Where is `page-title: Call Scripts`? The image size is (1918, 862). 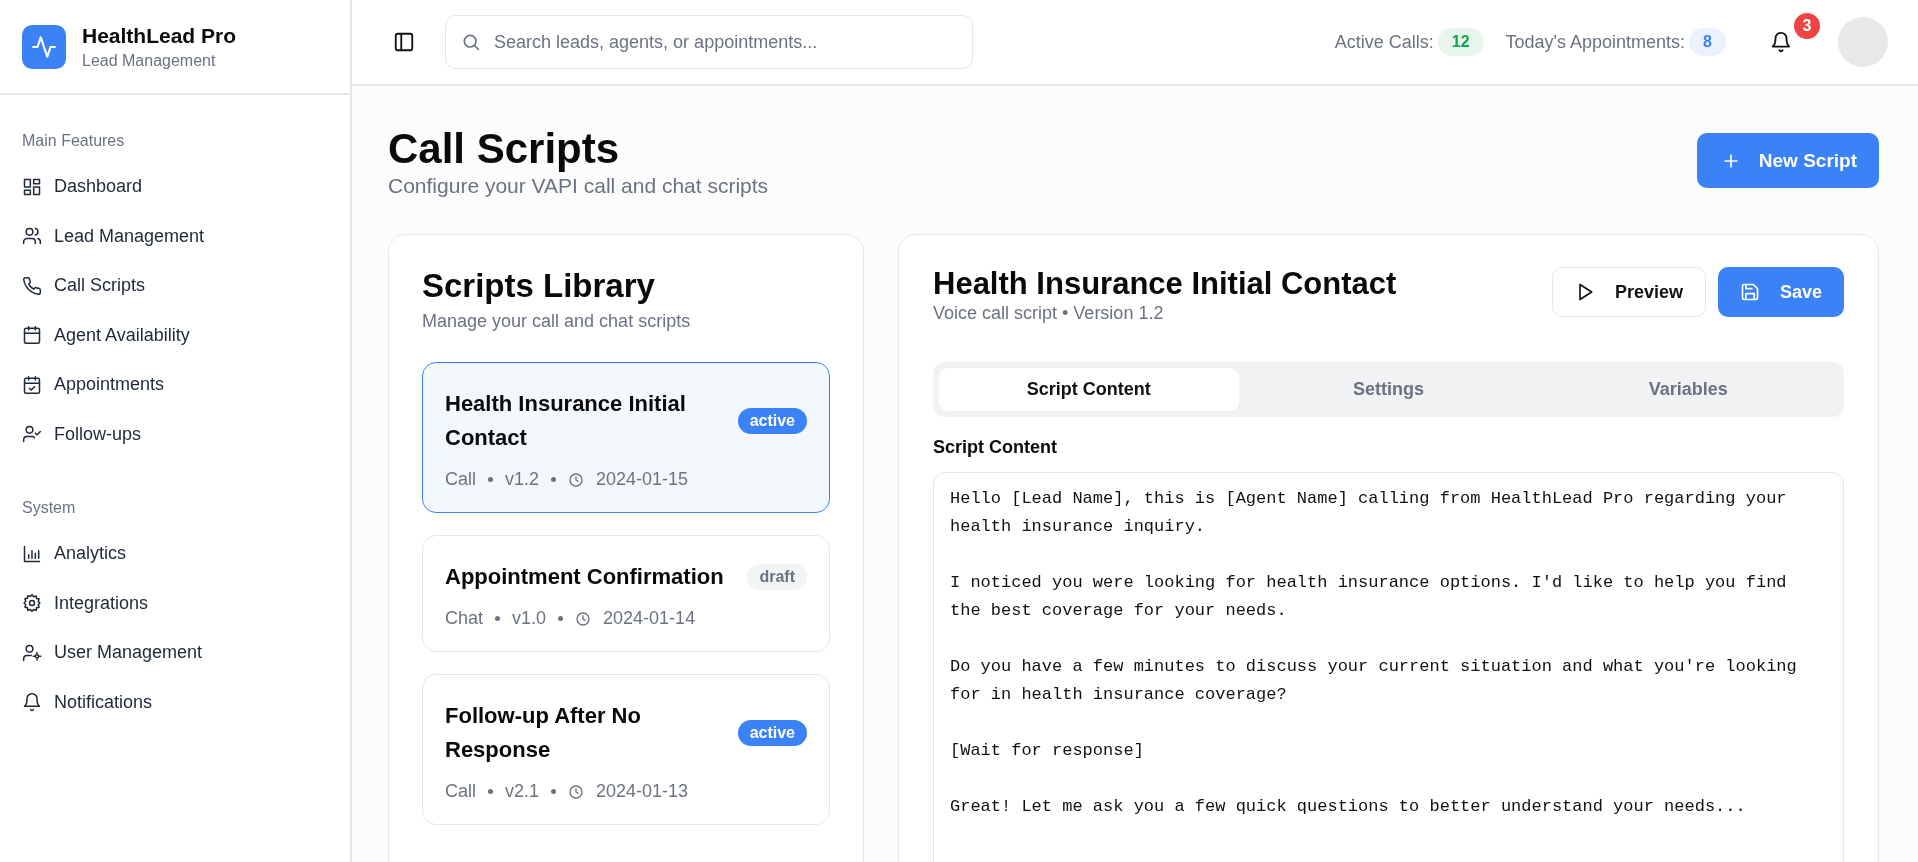
page-title: Call Scripts is located at coordinates (504, 149).